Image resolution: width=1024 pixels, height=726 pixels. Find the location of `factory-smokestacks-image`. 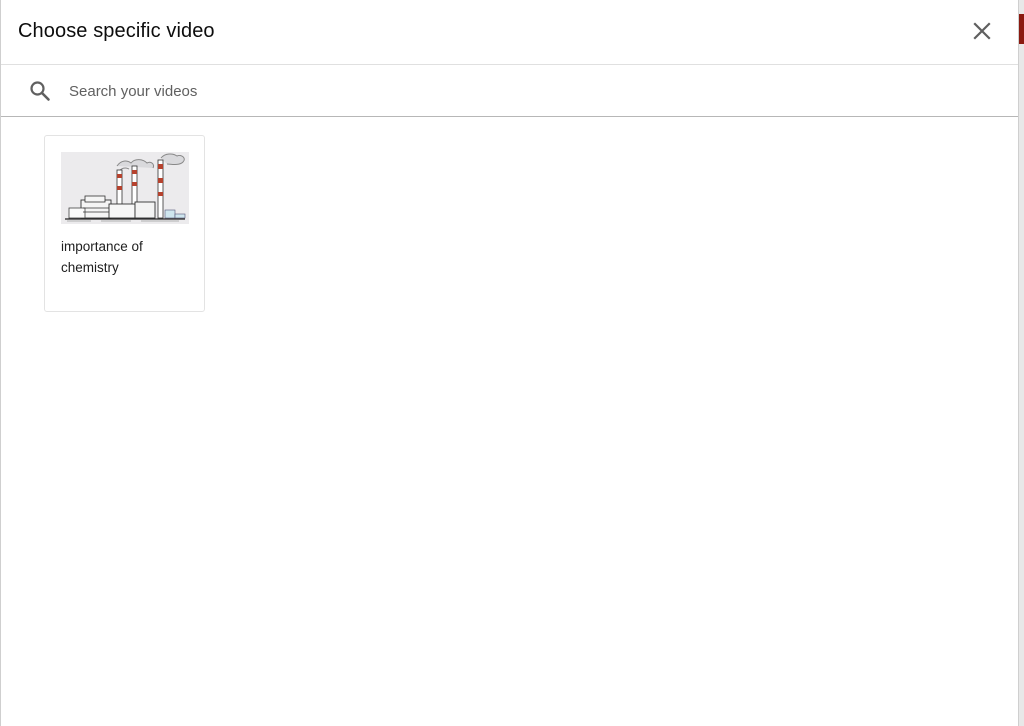

factory-smokestacks-image is located at coordinates (125, 188).